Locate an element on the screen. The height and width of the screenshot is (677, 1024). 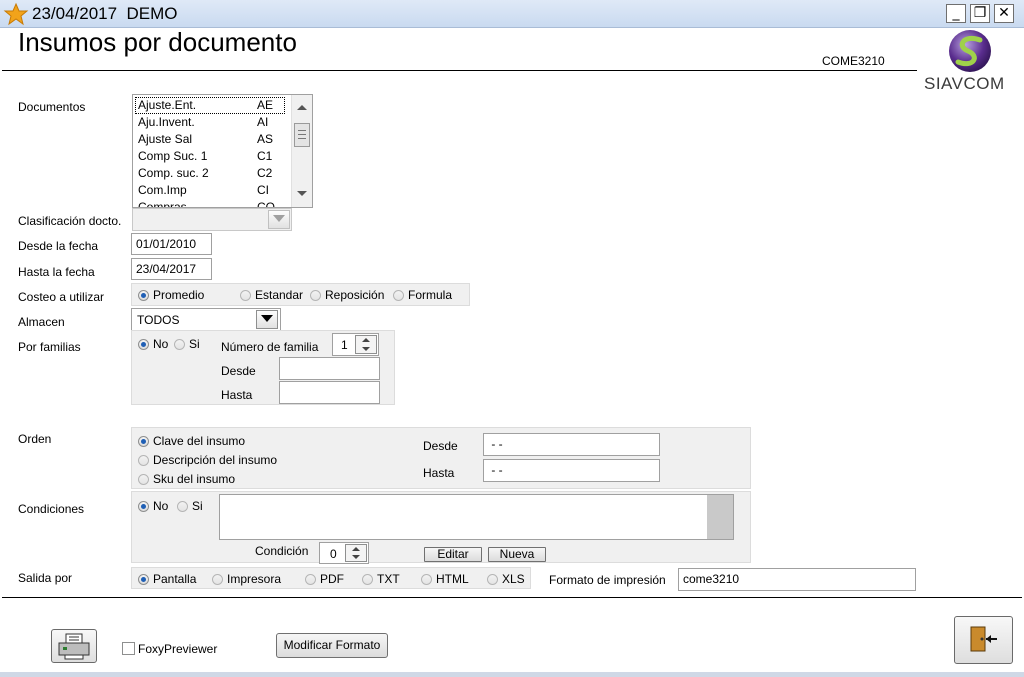
desde-fecha-input: 01/01/2010 is located at coordinates (171, 244).